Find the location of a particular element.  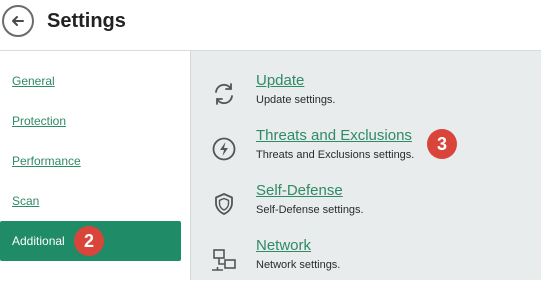

network-row: Network Network settings. is located at coordinates (366, 261).